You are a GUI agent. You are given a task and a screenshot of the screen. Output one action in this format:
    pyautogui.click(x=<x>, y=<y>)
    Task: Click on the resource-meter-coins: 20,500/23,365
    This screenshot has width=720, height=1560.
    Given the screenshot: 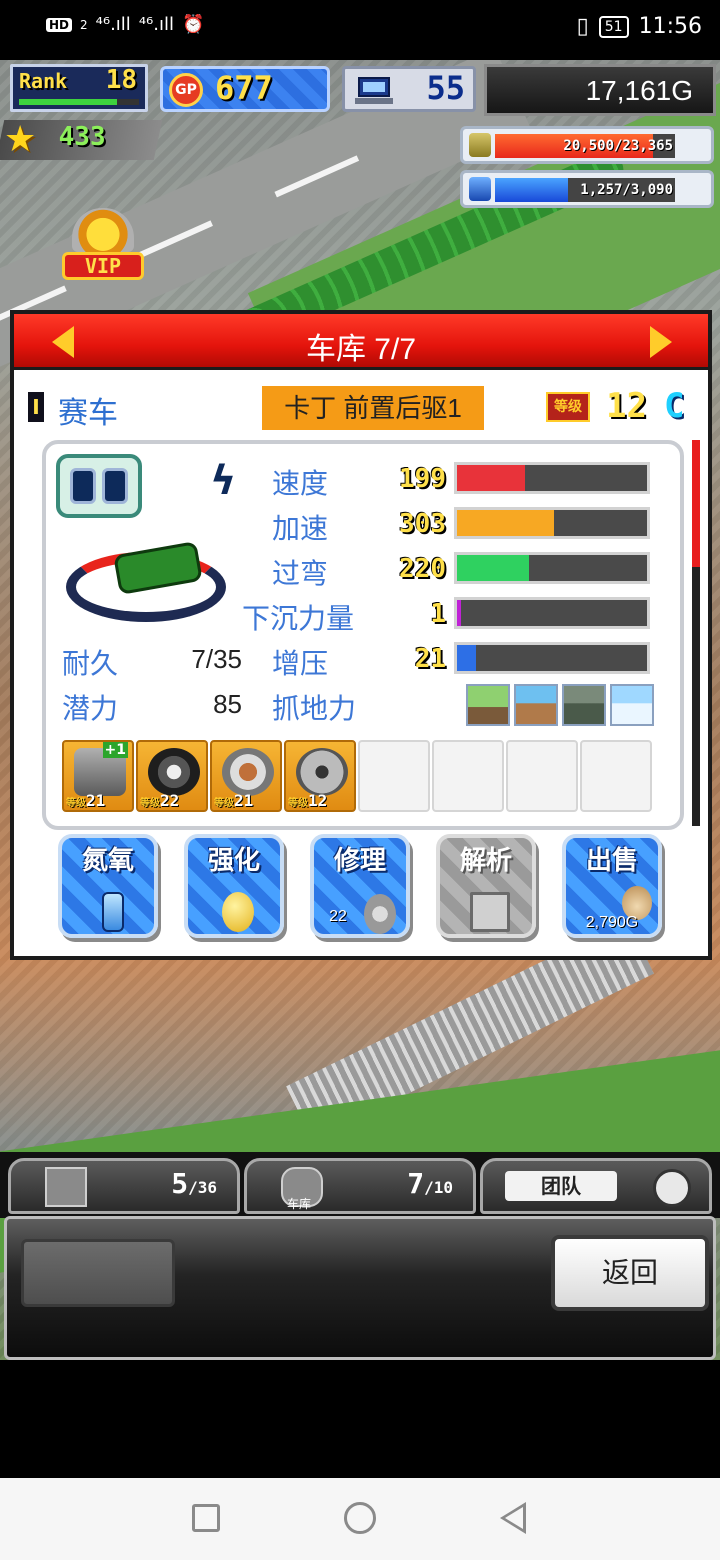 What is the action you would take?
    pyautogui.click(x=587, y=145)
    